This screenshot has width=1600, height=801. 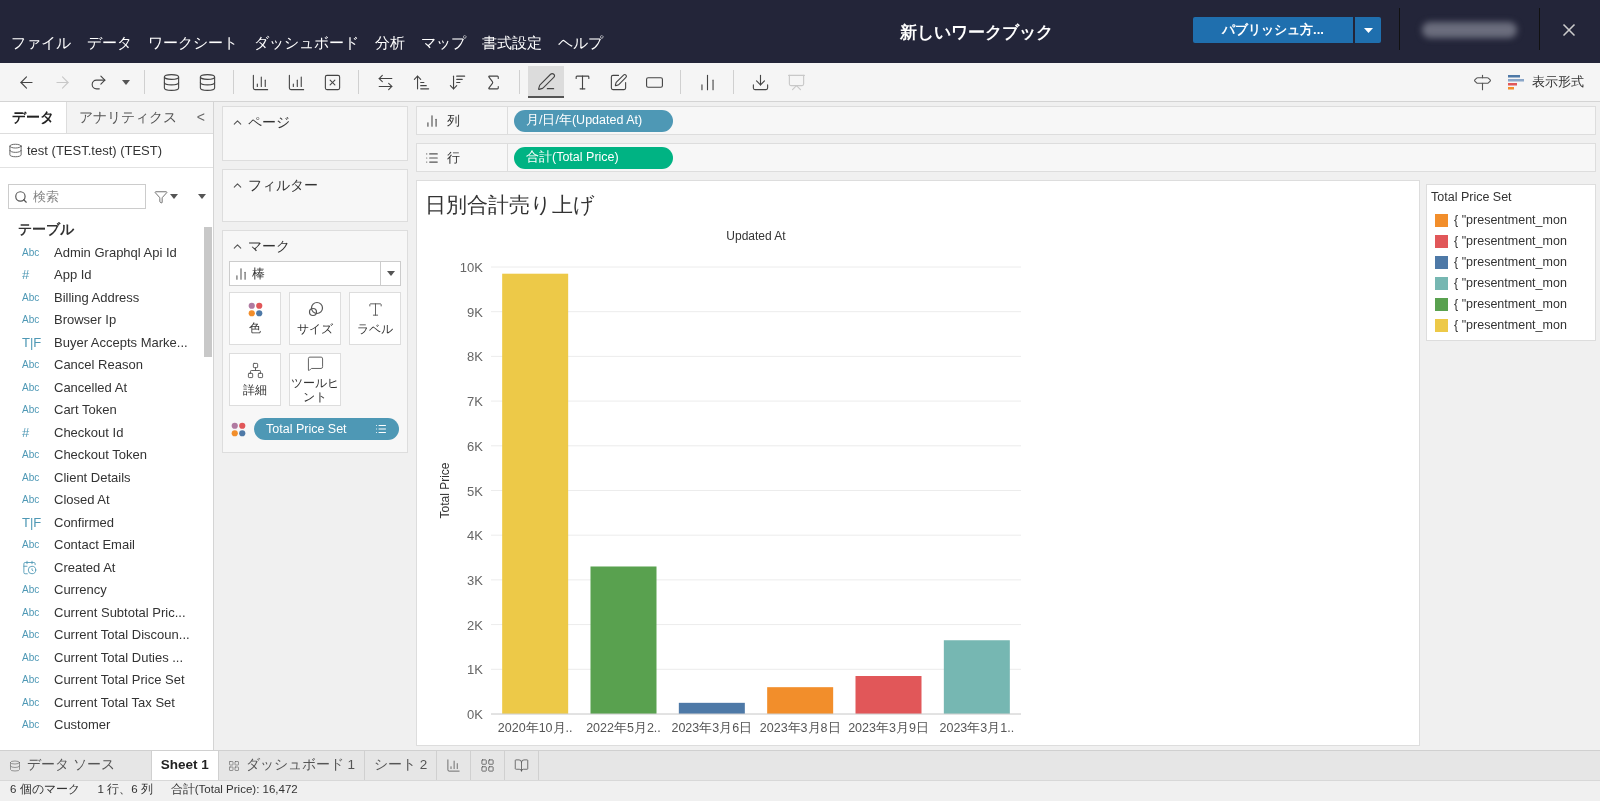 What do you see at coordinates (101, 499) in the screenshot?
I see `field-item: Abc Closed At` at bounding box center [101, 499].